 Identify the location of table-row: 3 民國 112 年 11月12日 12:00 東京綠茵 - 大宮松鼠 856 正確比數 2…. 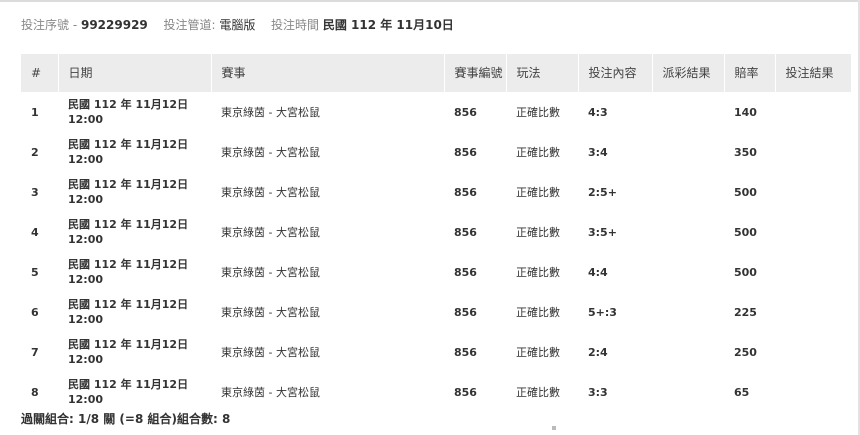
(436, 192).